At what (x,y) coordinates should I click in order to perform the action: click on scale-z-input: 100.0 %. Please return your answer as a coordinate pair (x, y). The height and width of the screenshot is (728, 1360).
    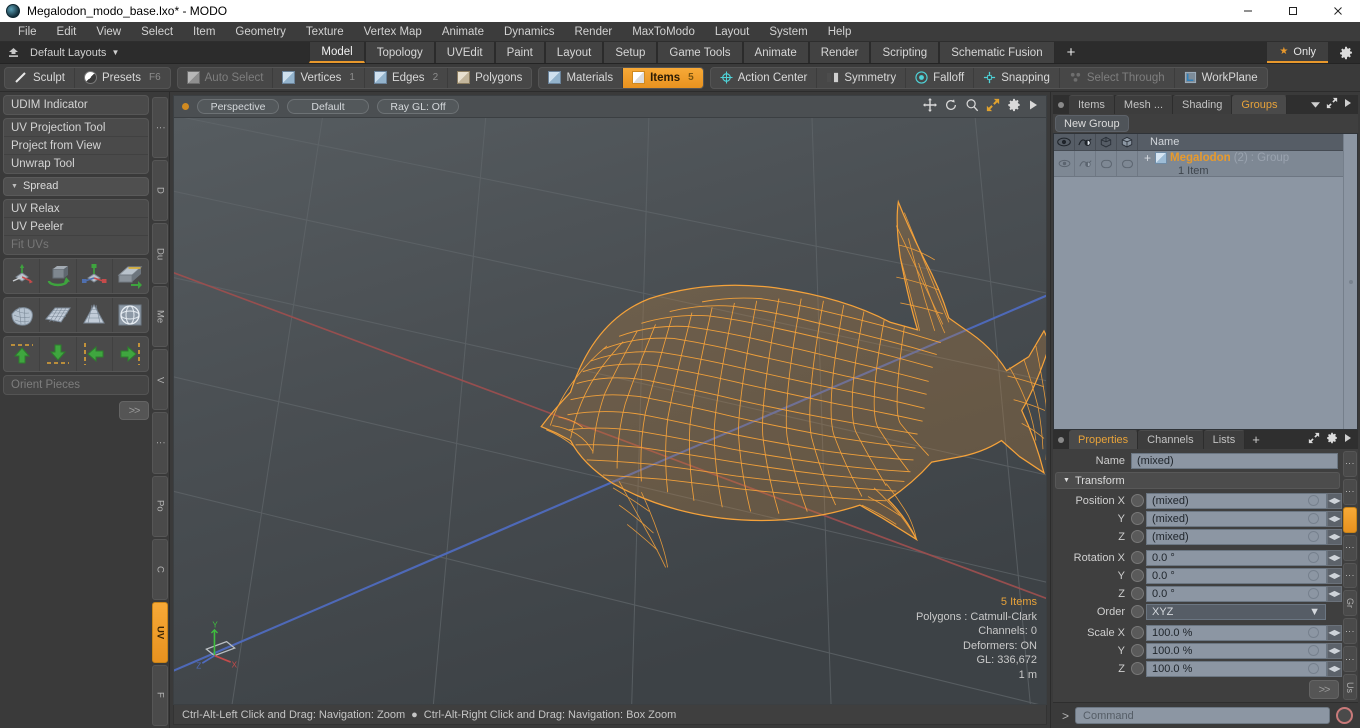
    Looking at the image, I should click on (1236, 668).